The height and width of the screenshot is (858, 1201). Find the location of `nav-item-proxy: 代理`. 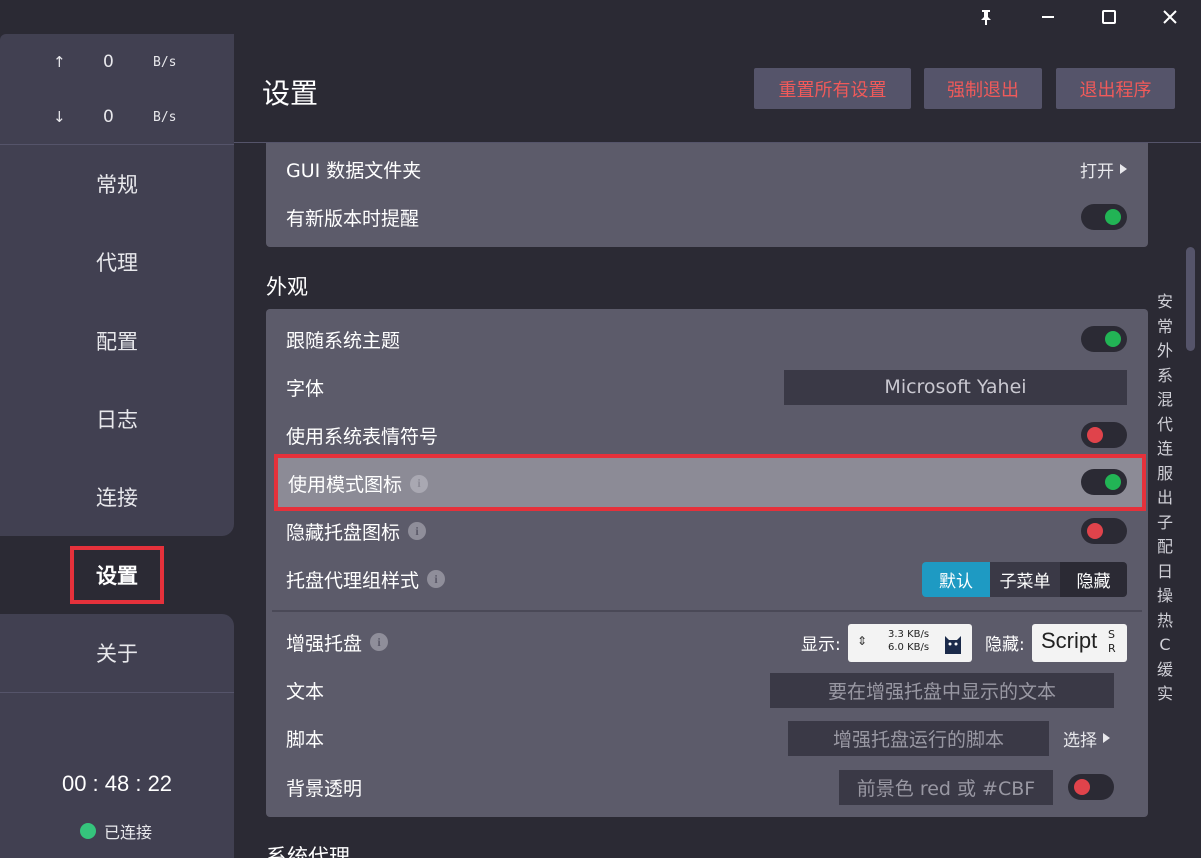

nav-item-proxy: 代理 is located at coordinates (117, 262).